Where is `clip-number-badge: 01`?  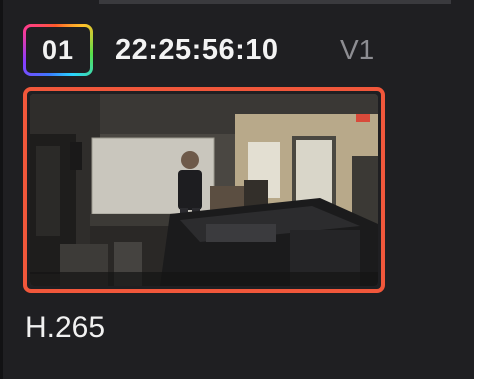 clip-number-badge: 01 is located at coordinates (58, 50).